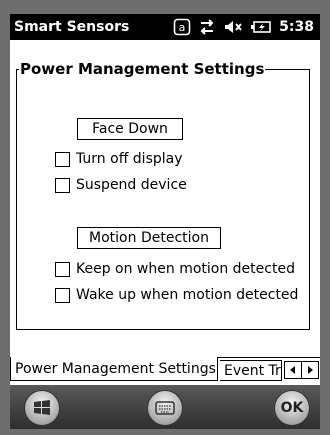  I want to click on face-down-button: Face Down, so click(130, 129).